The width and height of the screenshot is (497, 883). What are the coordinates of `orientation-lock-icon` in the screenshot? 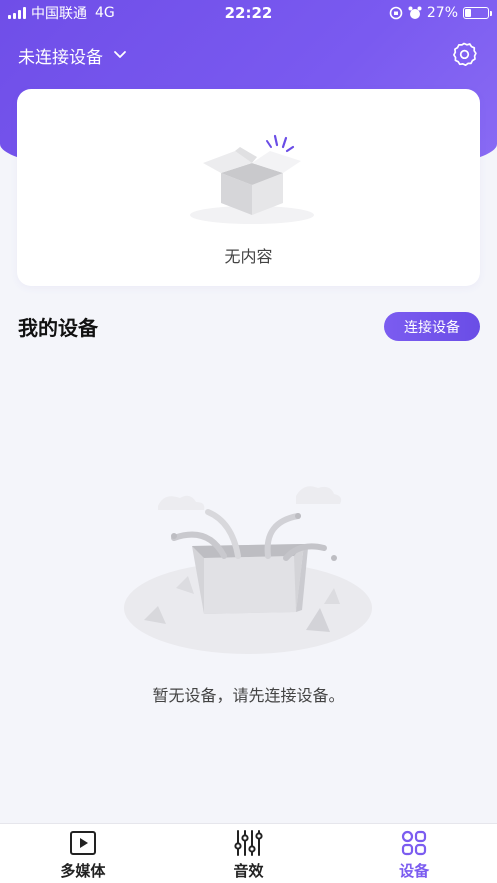 It's located at (396, 13).